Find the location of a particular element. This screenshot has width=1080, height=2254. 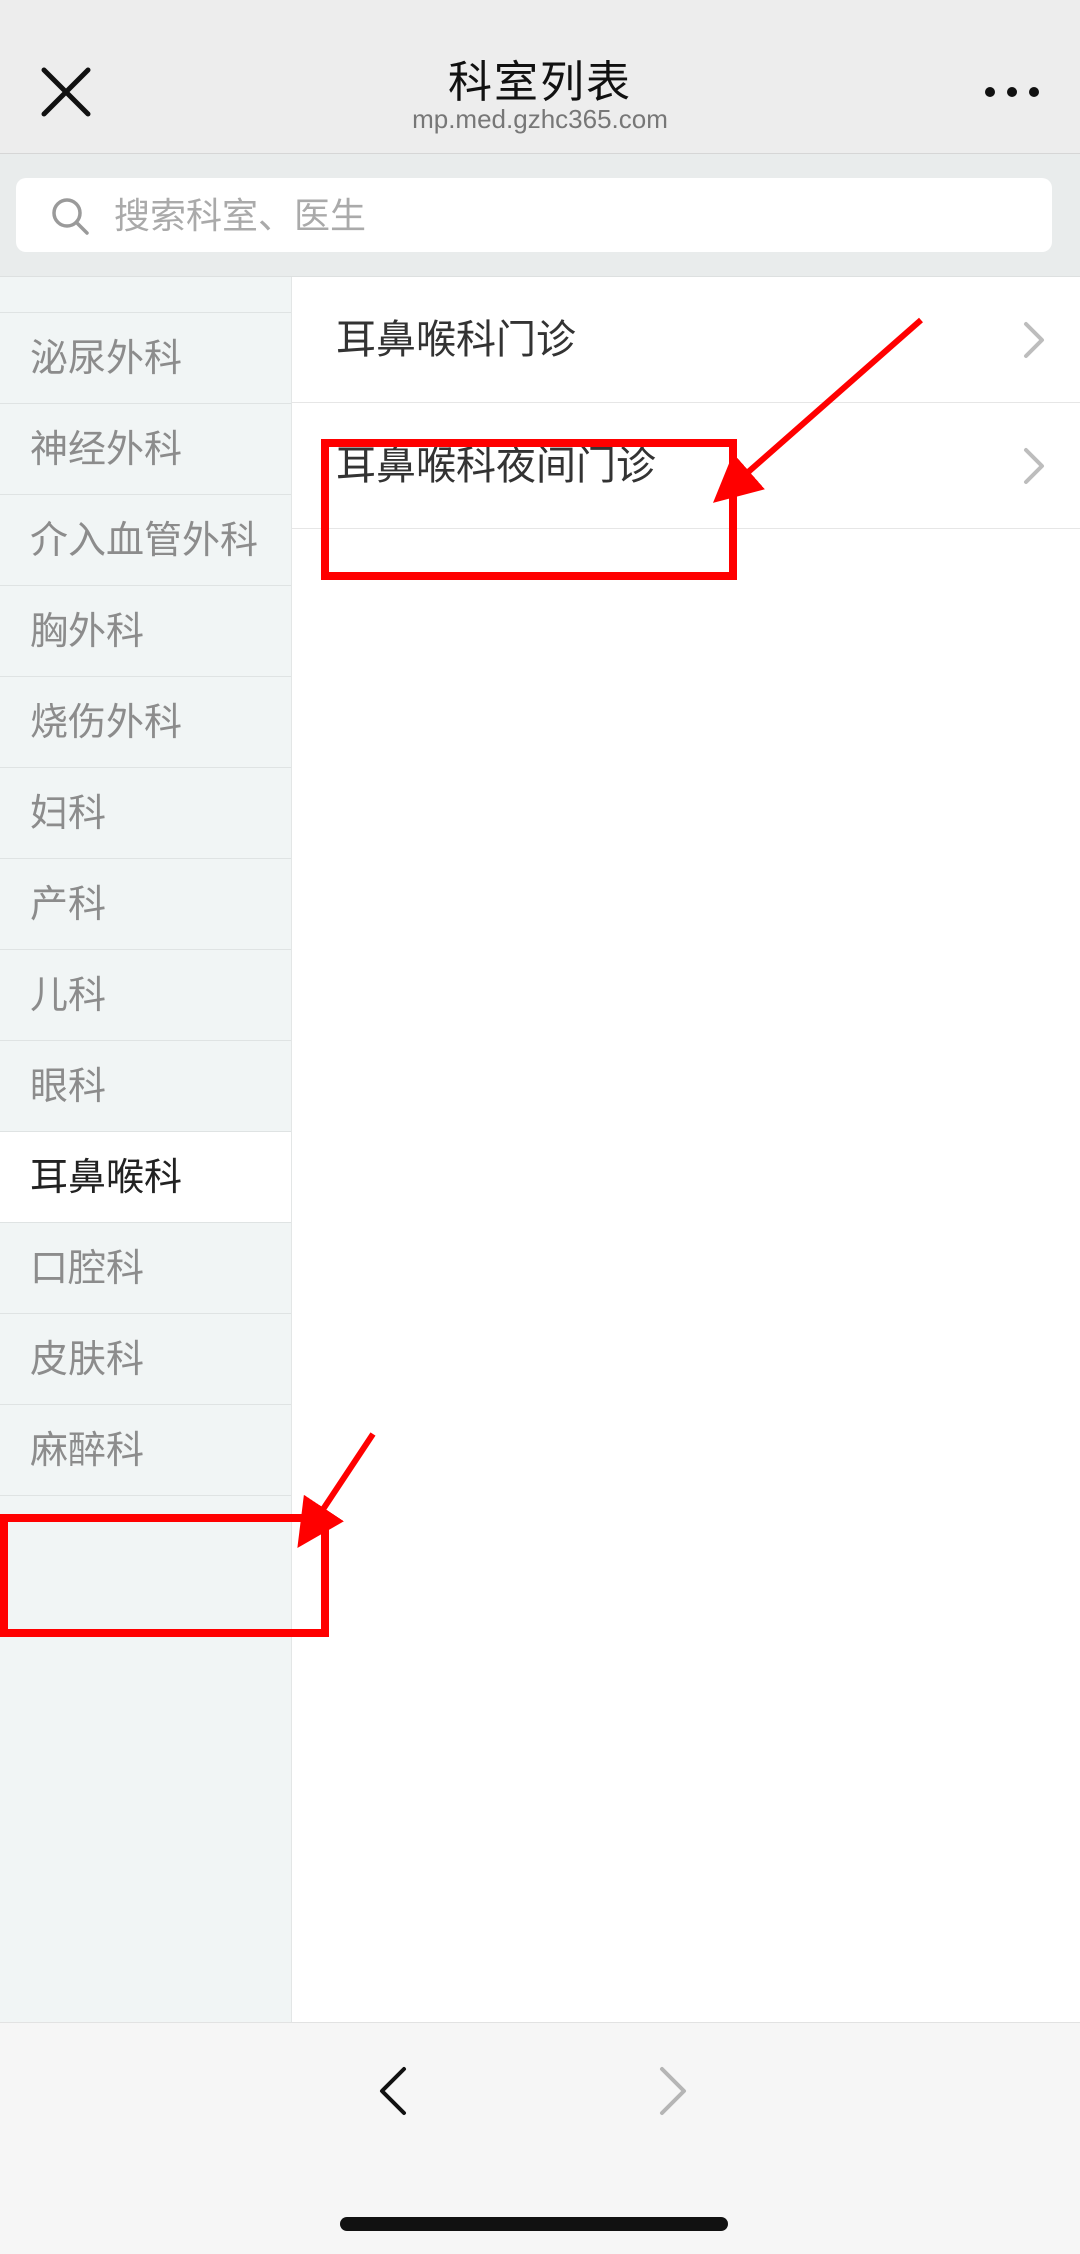

search-icon is located at coordinates (70, 216).